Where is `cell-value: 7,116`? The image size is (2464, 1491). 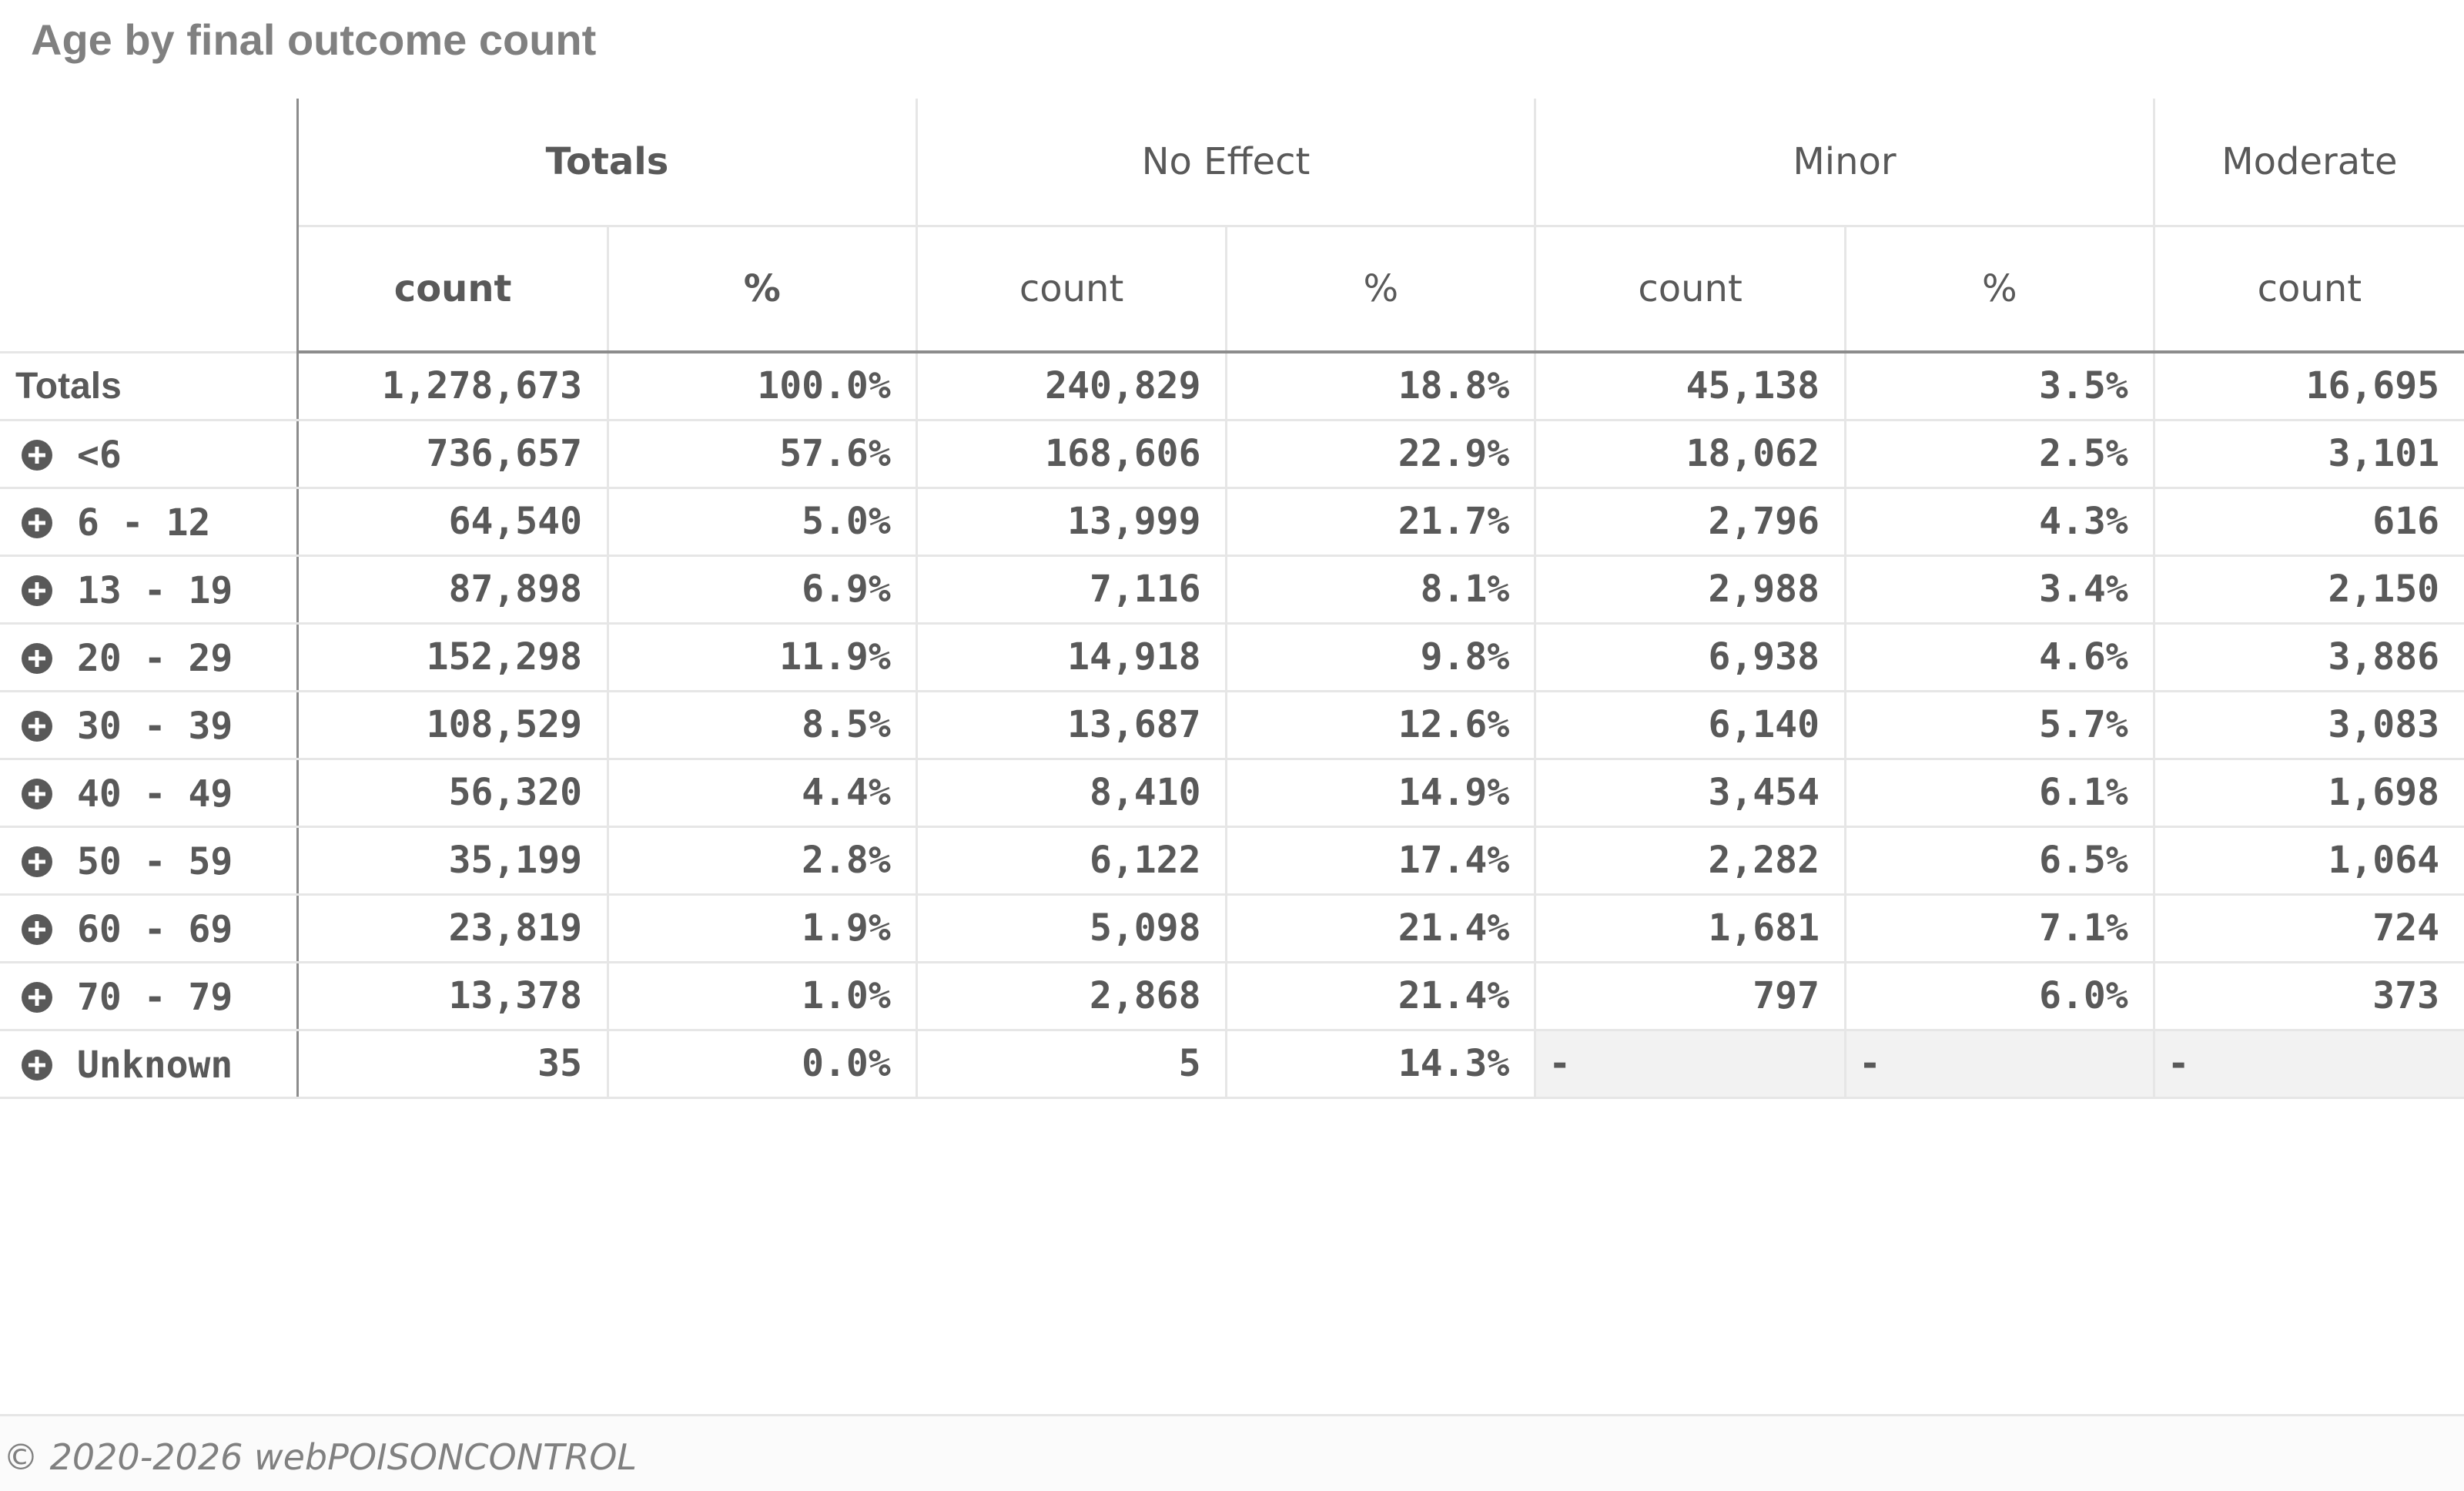
cell-value: 7,116 is located at coordinates (1071, 590).